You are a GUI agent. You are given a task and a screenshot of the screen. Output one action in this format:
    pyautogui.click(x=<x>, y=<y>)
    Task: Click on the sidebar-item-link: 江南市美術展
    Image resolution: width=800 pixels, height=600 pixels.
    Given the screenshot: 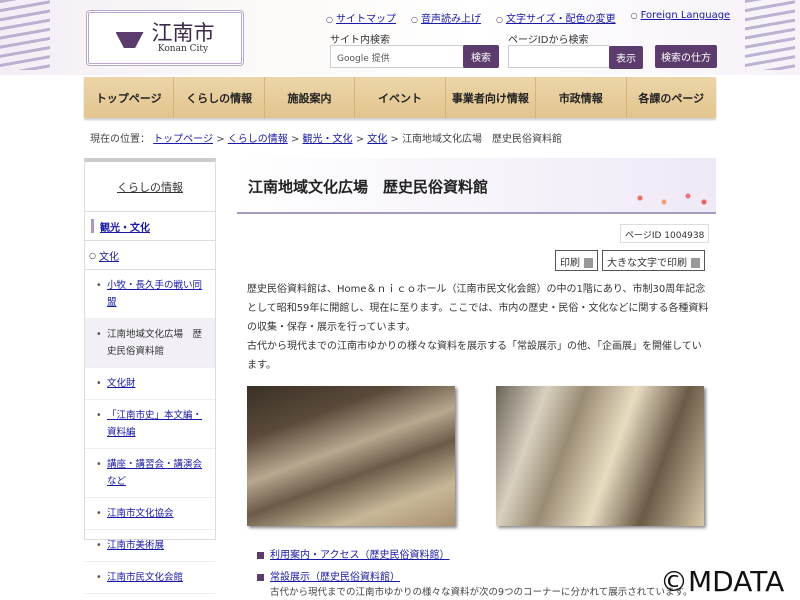 What is the action you would take?
    pyautogui.click(x=135, y=545)
    